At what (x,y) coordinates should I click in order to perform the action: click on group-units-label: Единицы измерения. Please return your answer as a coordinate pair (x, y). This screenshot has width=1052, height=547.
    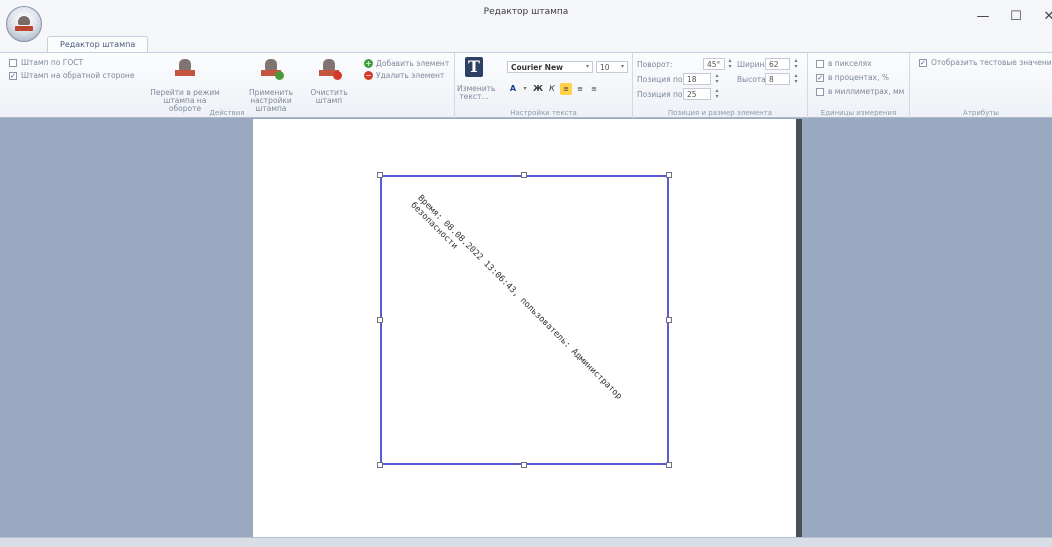
    Looking at the image, I should click on (858, 113).